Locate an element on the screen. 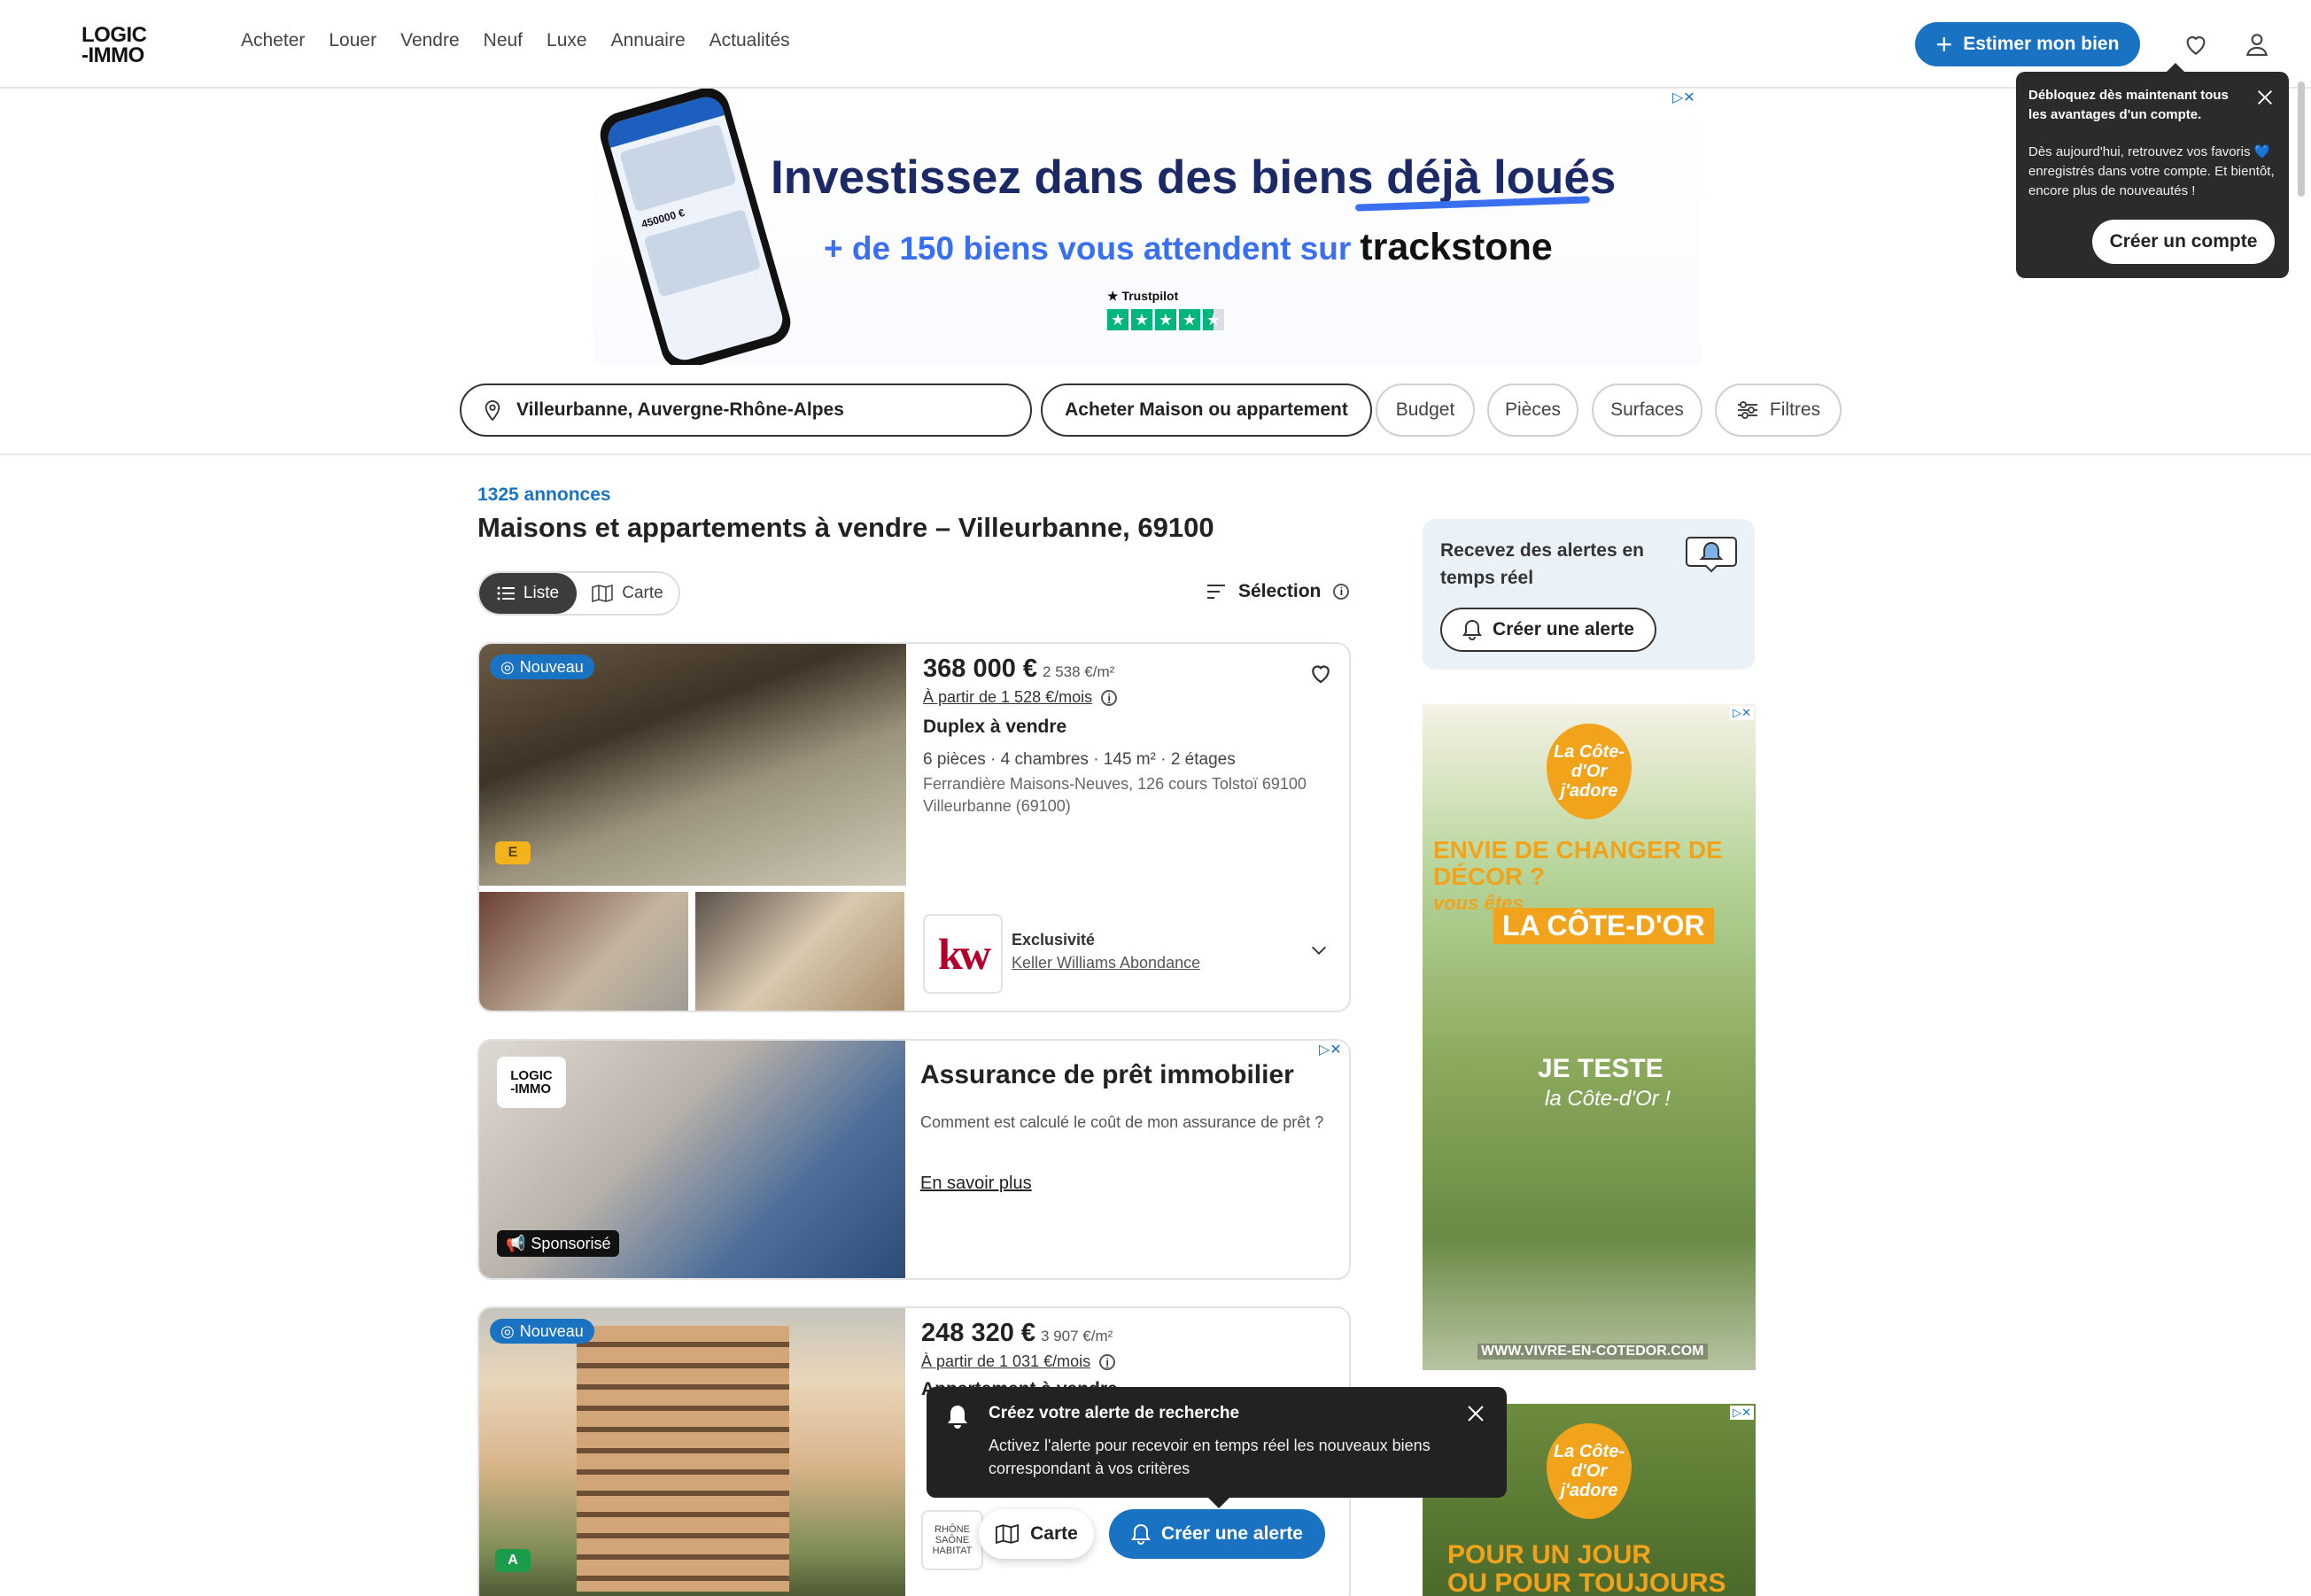 This screenshot has width=2311, height=1596. nav-actualites: Actualités is located at coordinates (750, 40).